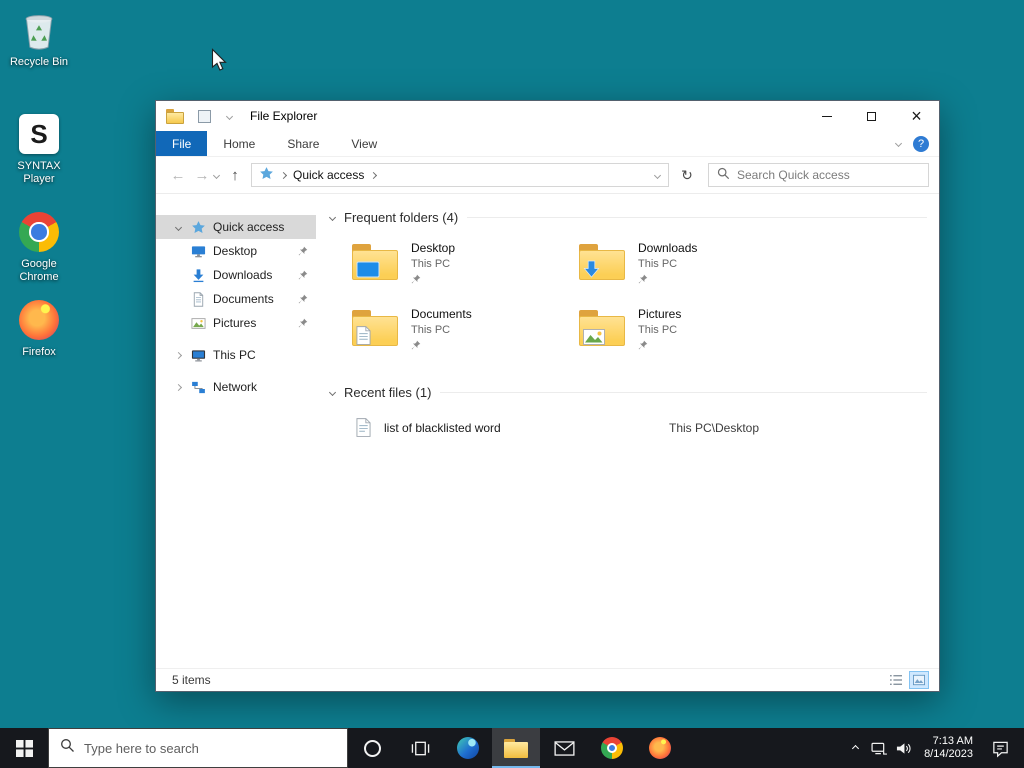  I want to click on sidebar-item-desktop: Desktop, so click(236, 251).